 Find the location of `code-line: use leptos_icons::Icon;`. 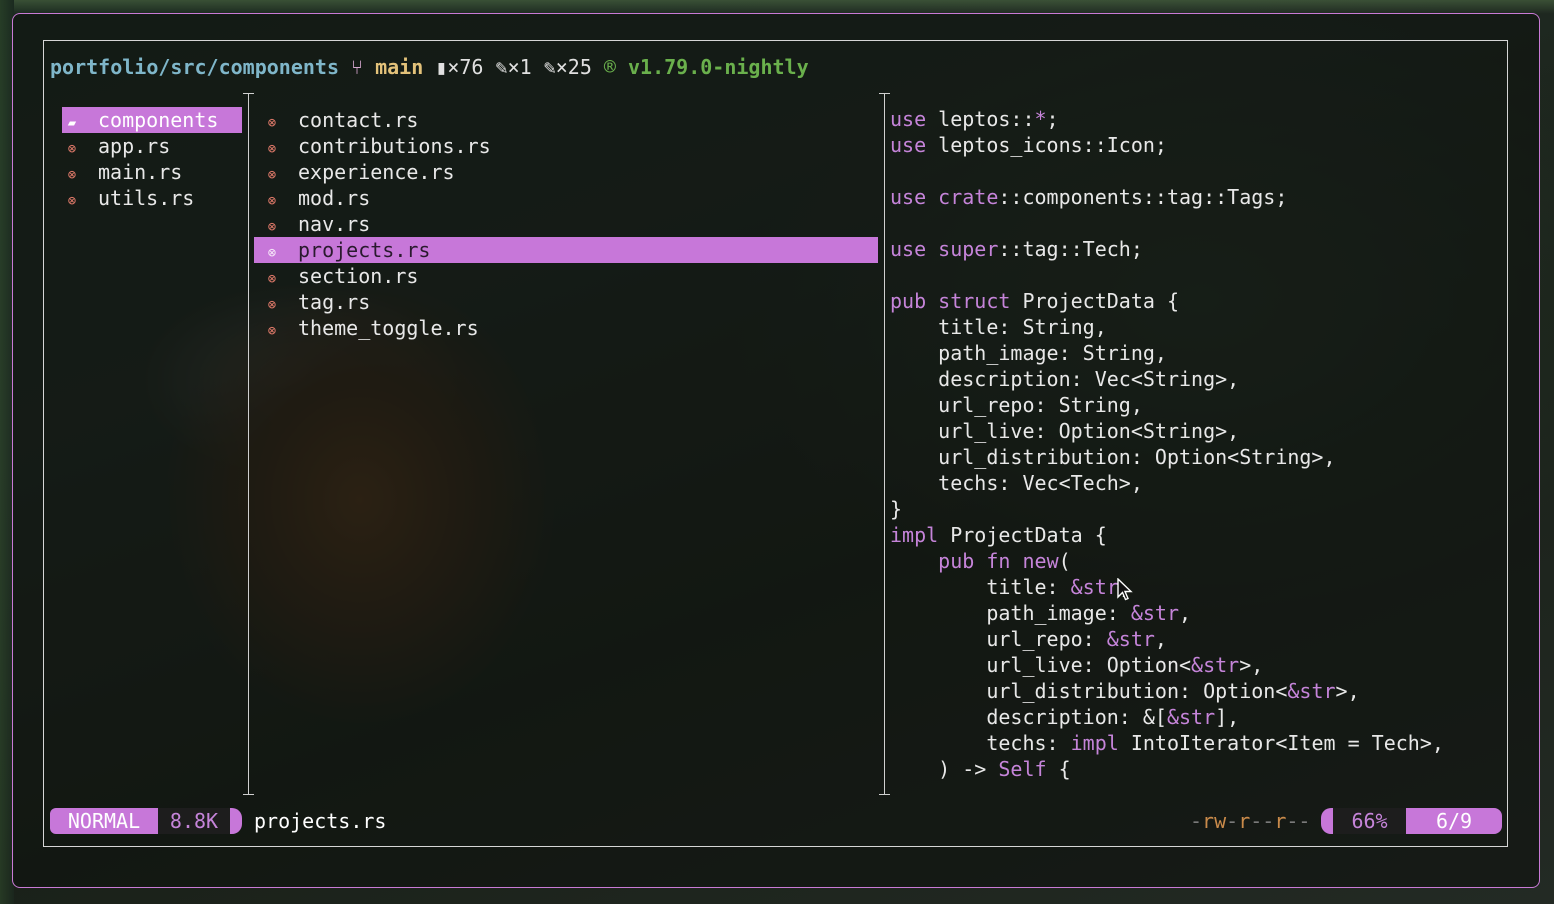

code-line: use leptos_icons::Icon; is located at coordinates (1028, 145).